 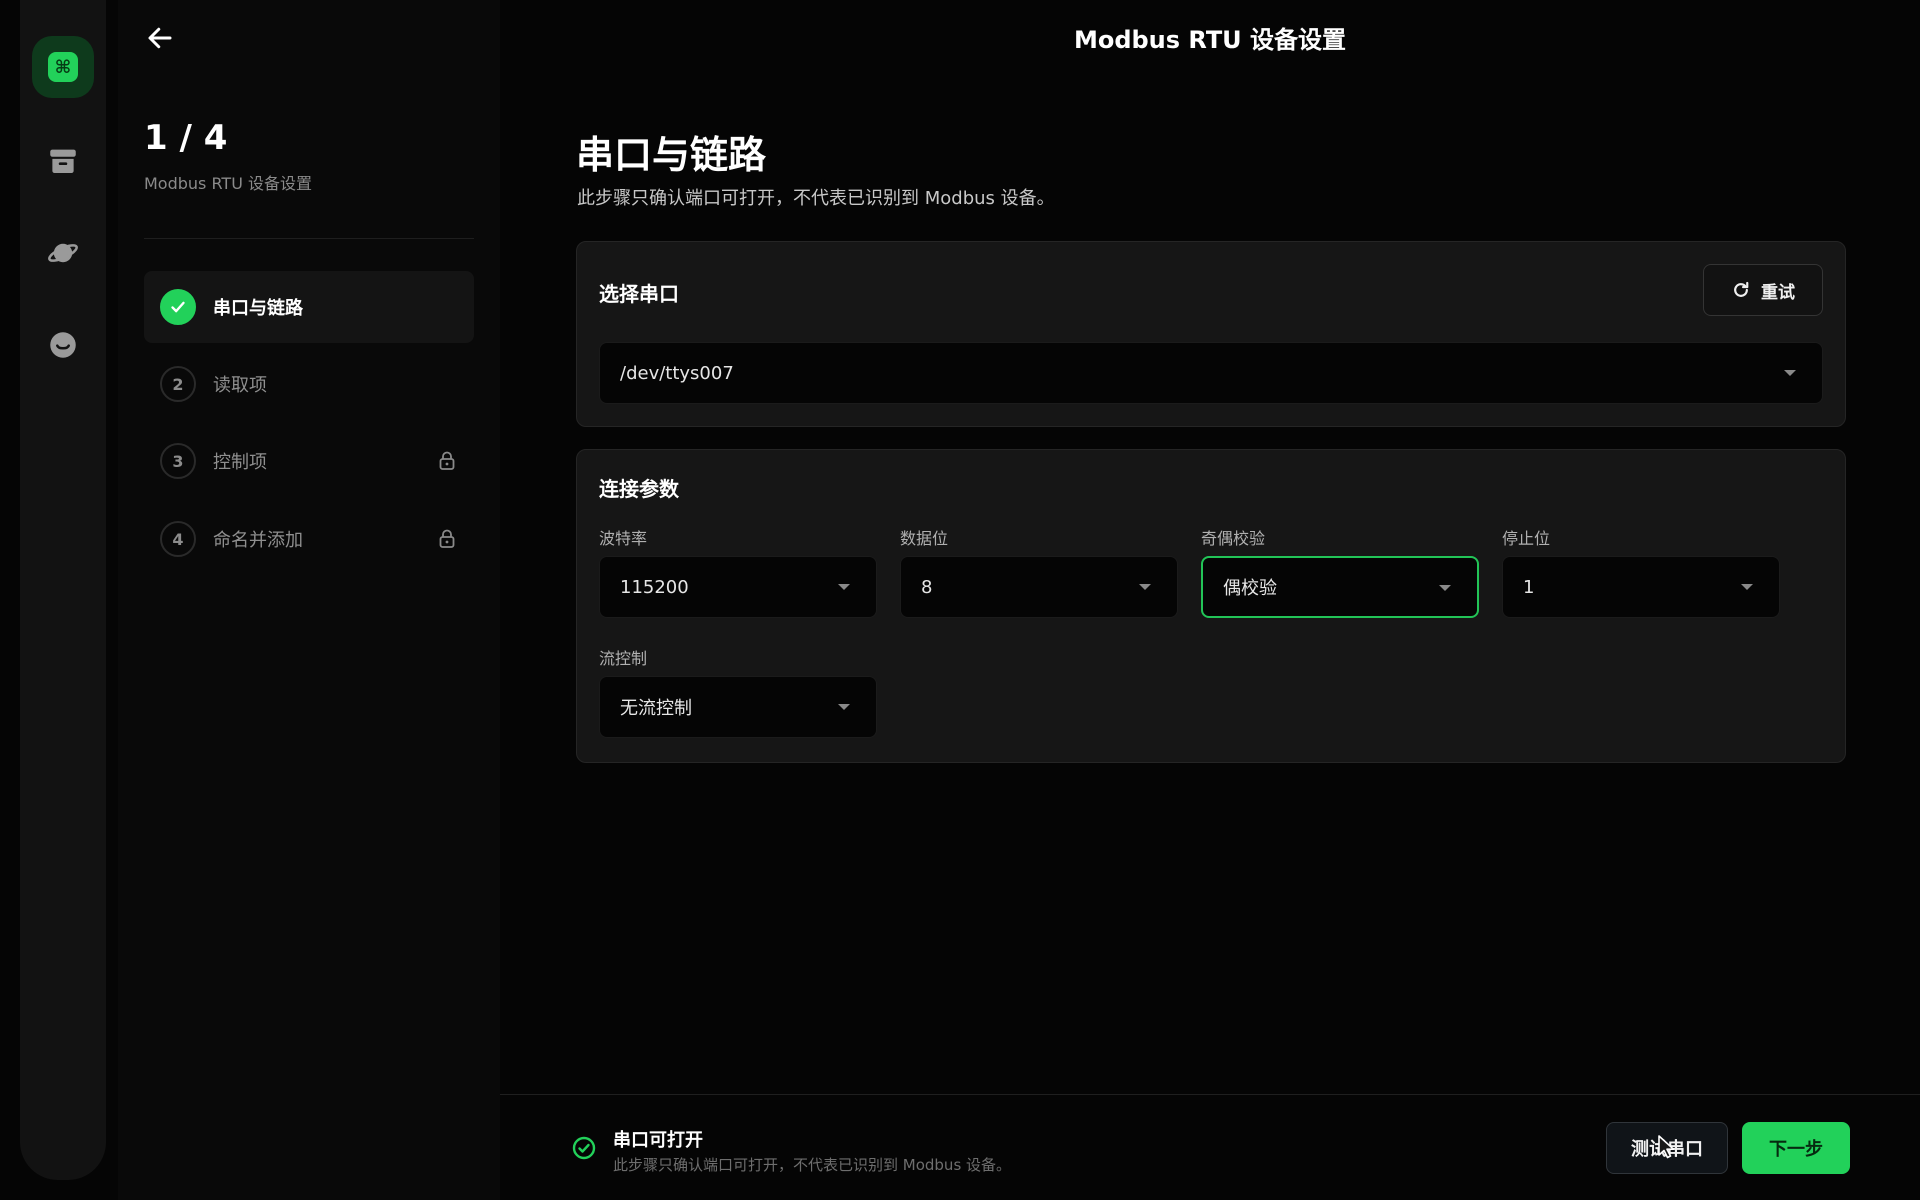 I want to click on flow-label: 流控制, so click(x=623, y=658).